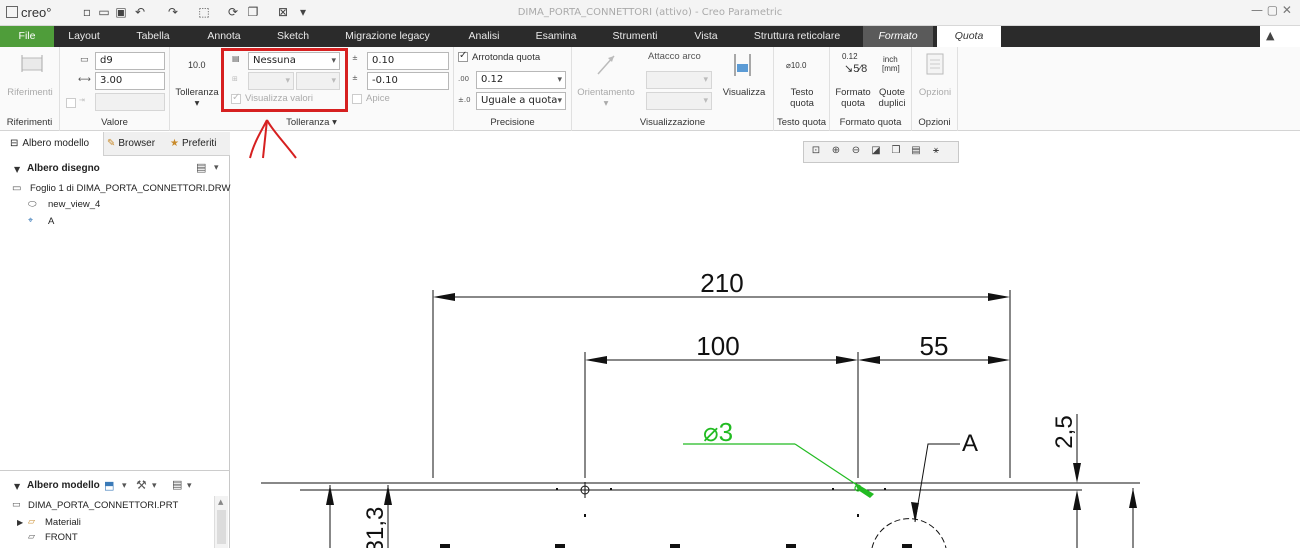 The height and width of the screenshot is (548, 1300). What do you see at coordinates (52, 144) in the screenshot?
I see `tab-albero-modello: ⊟ Albero modello` at bounding box center [52, 144].